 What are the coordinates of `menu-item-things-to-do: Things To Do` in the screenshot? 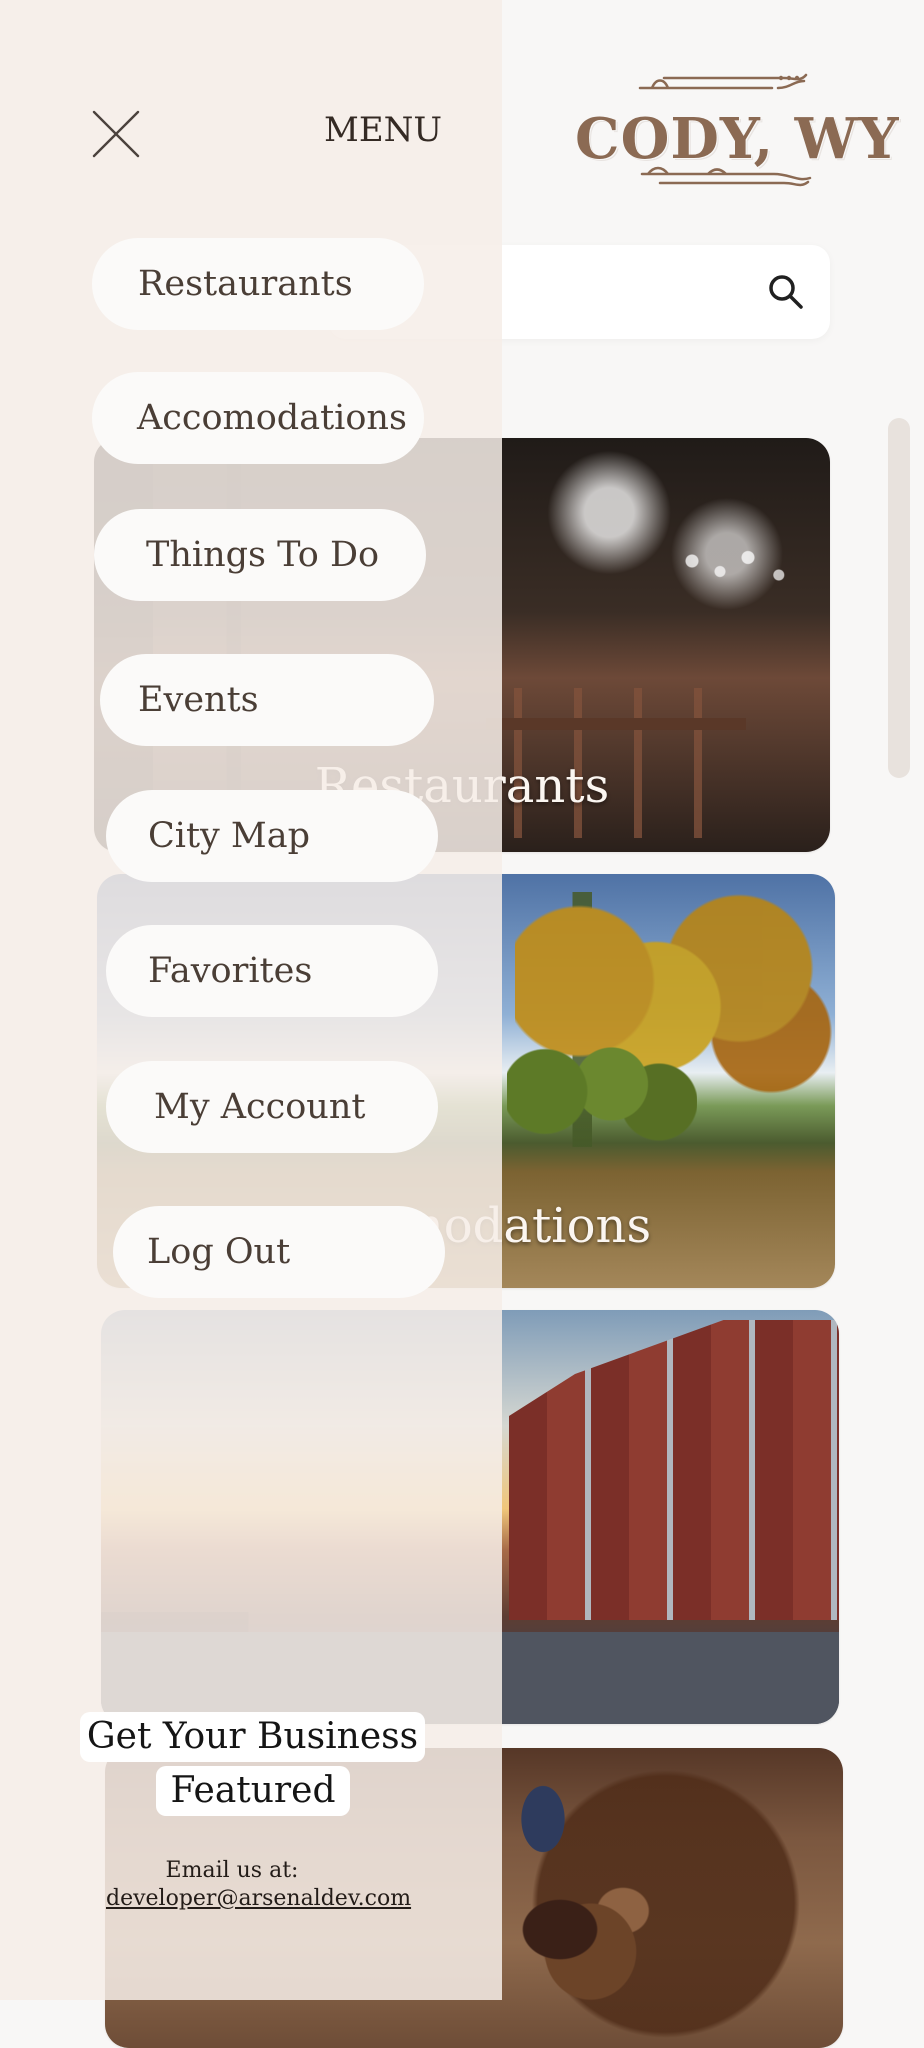 It's located at (260, 555).